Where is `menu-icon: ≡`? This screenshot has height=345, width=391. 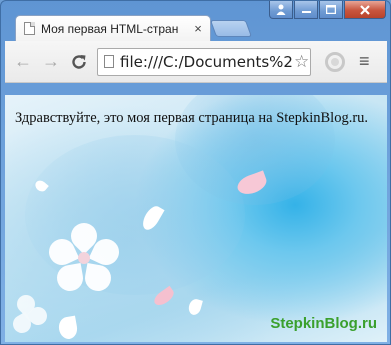
menu-icon: ≡ is located at coordinates (364, 61).